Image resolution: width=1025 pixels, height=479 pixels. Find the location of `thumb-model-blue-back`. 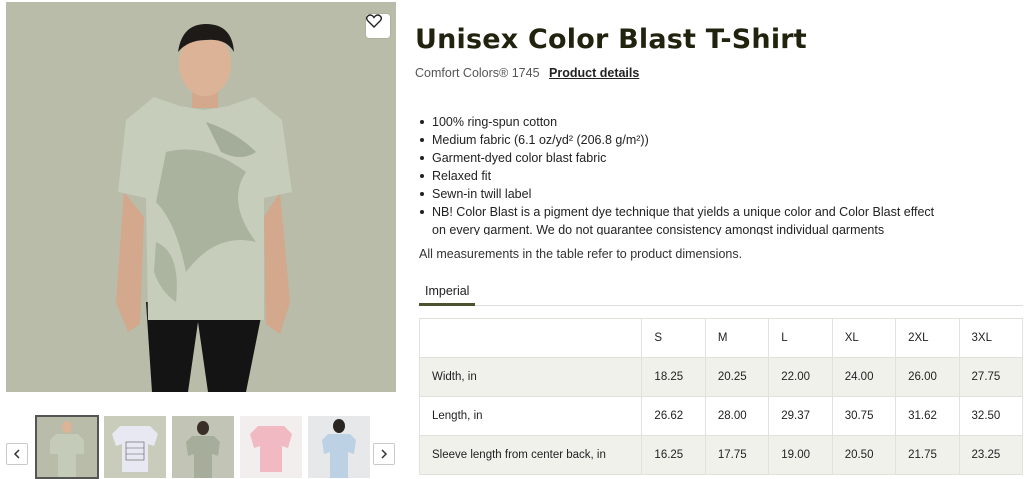

thumb-model-blue-back is located at coordinates (339, 447).